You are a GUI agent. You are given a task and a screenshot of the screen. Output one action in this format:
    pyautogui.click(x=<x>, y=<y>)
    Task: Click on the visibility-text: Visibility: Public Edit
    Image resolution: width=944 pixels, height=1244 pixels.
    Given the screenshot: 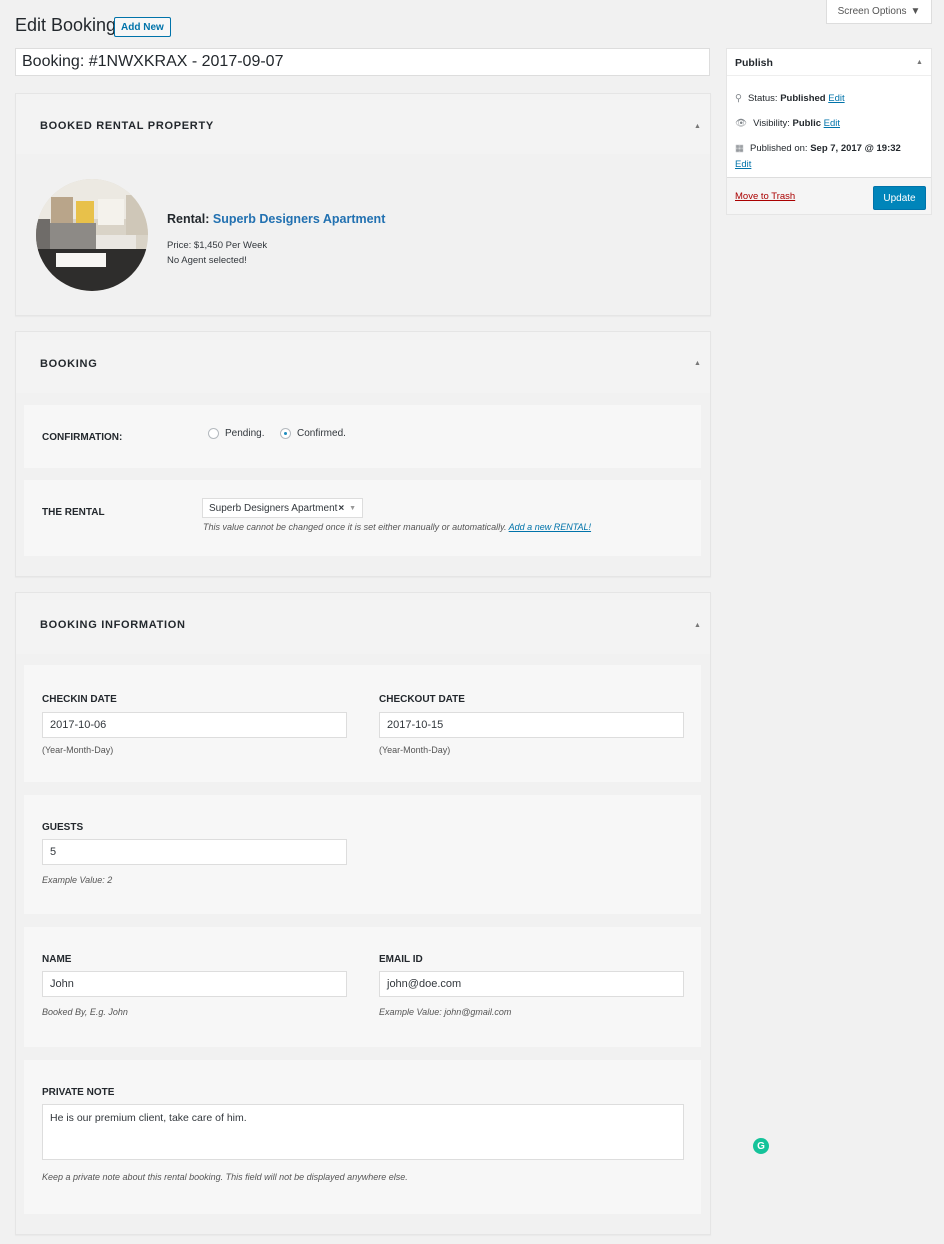 What is the action you would take?
    pyautogui.click(x=796, y=123)
    